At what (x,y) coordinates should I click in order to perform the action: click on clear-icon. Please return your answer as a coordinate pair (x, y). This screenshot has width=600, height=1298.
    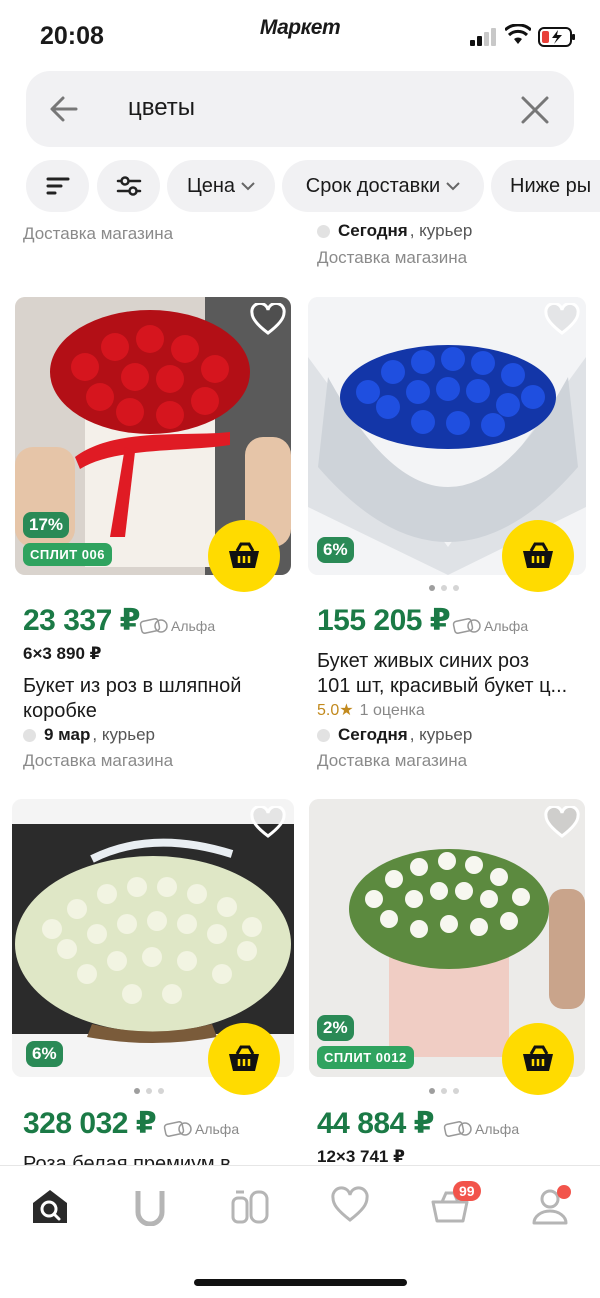
    Looking at the image, I should click on (535, 110).